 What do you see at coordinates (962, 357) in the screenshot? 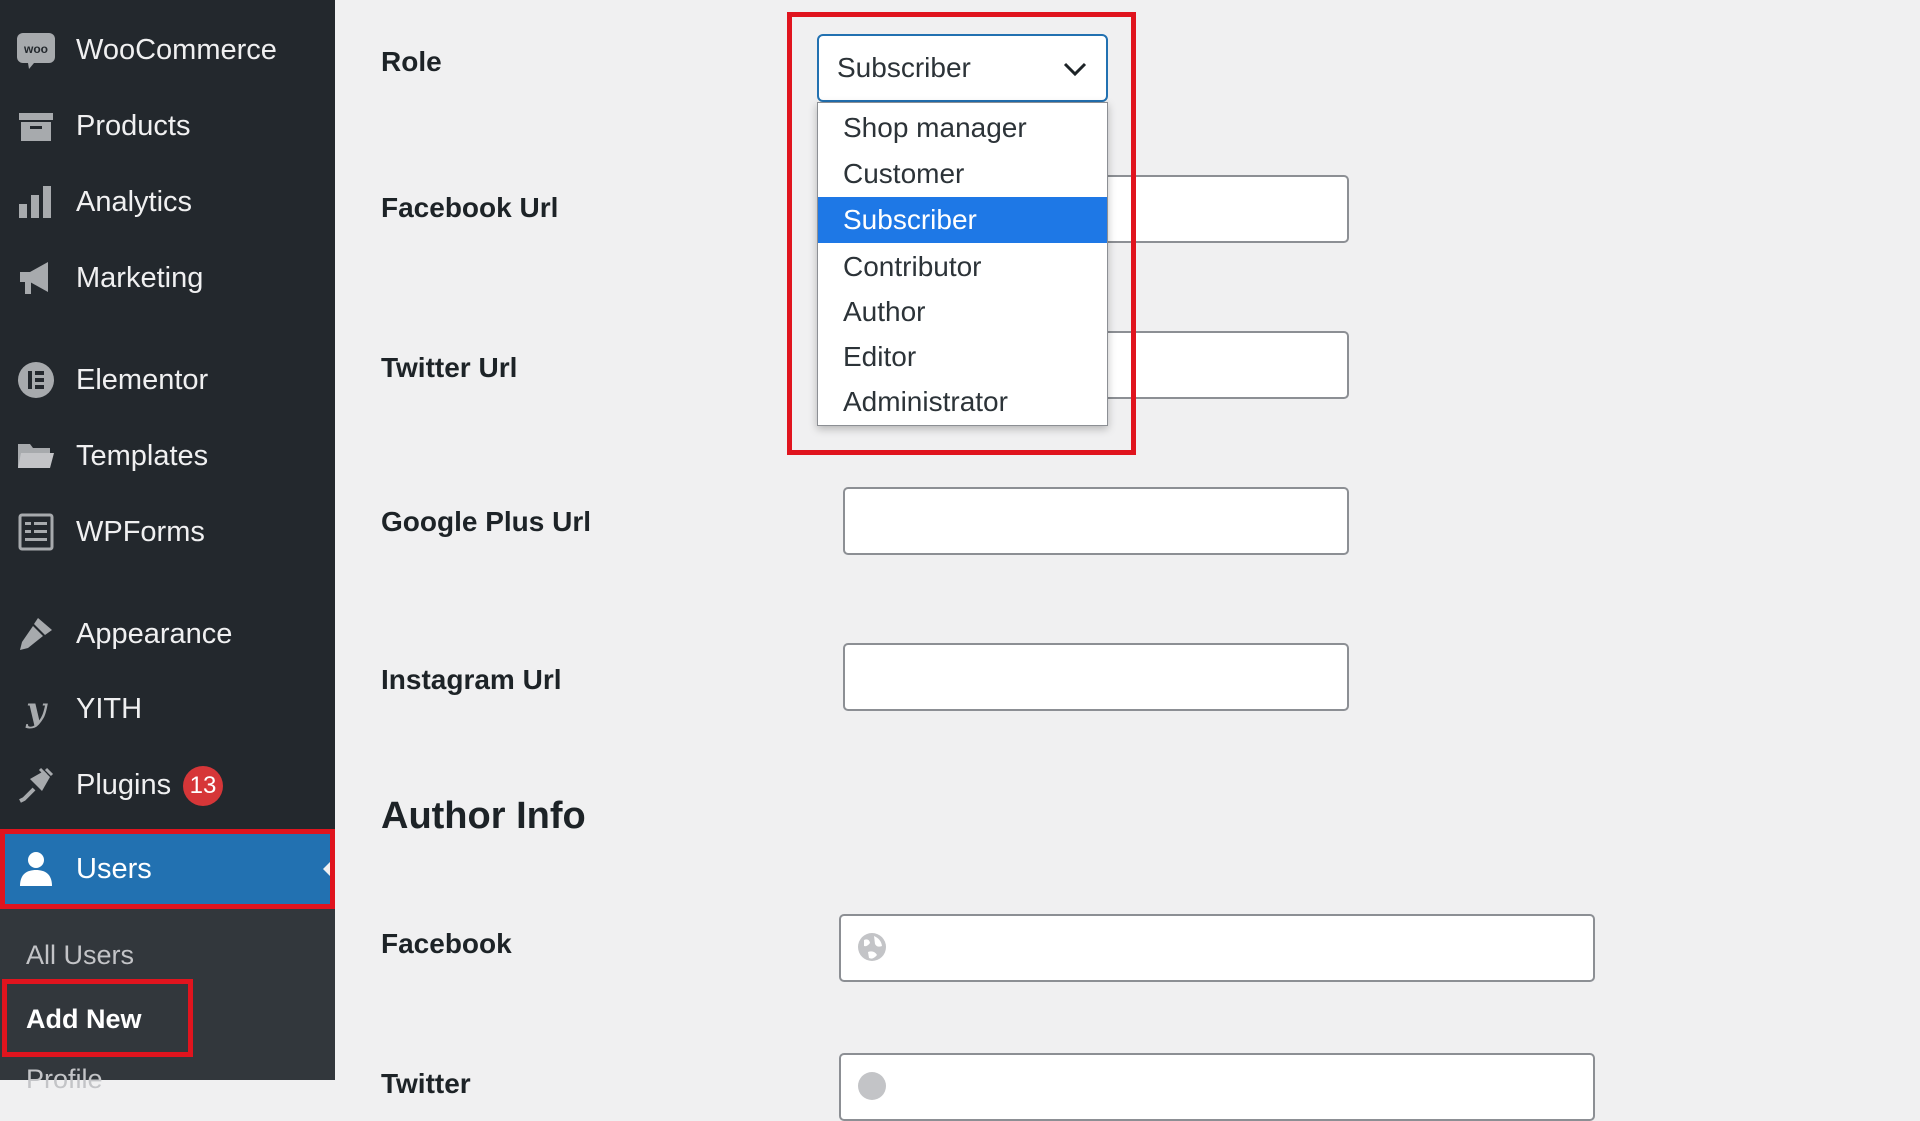
I see `role-option-editor: Editor` at bounding box center [962, 357].